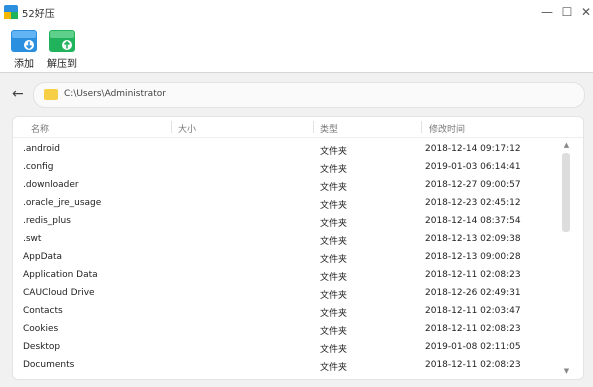  What do you see at coordinates (585, 12) in the screenshot?
I see `close-button: ✕` at bounding box center [585, 12].